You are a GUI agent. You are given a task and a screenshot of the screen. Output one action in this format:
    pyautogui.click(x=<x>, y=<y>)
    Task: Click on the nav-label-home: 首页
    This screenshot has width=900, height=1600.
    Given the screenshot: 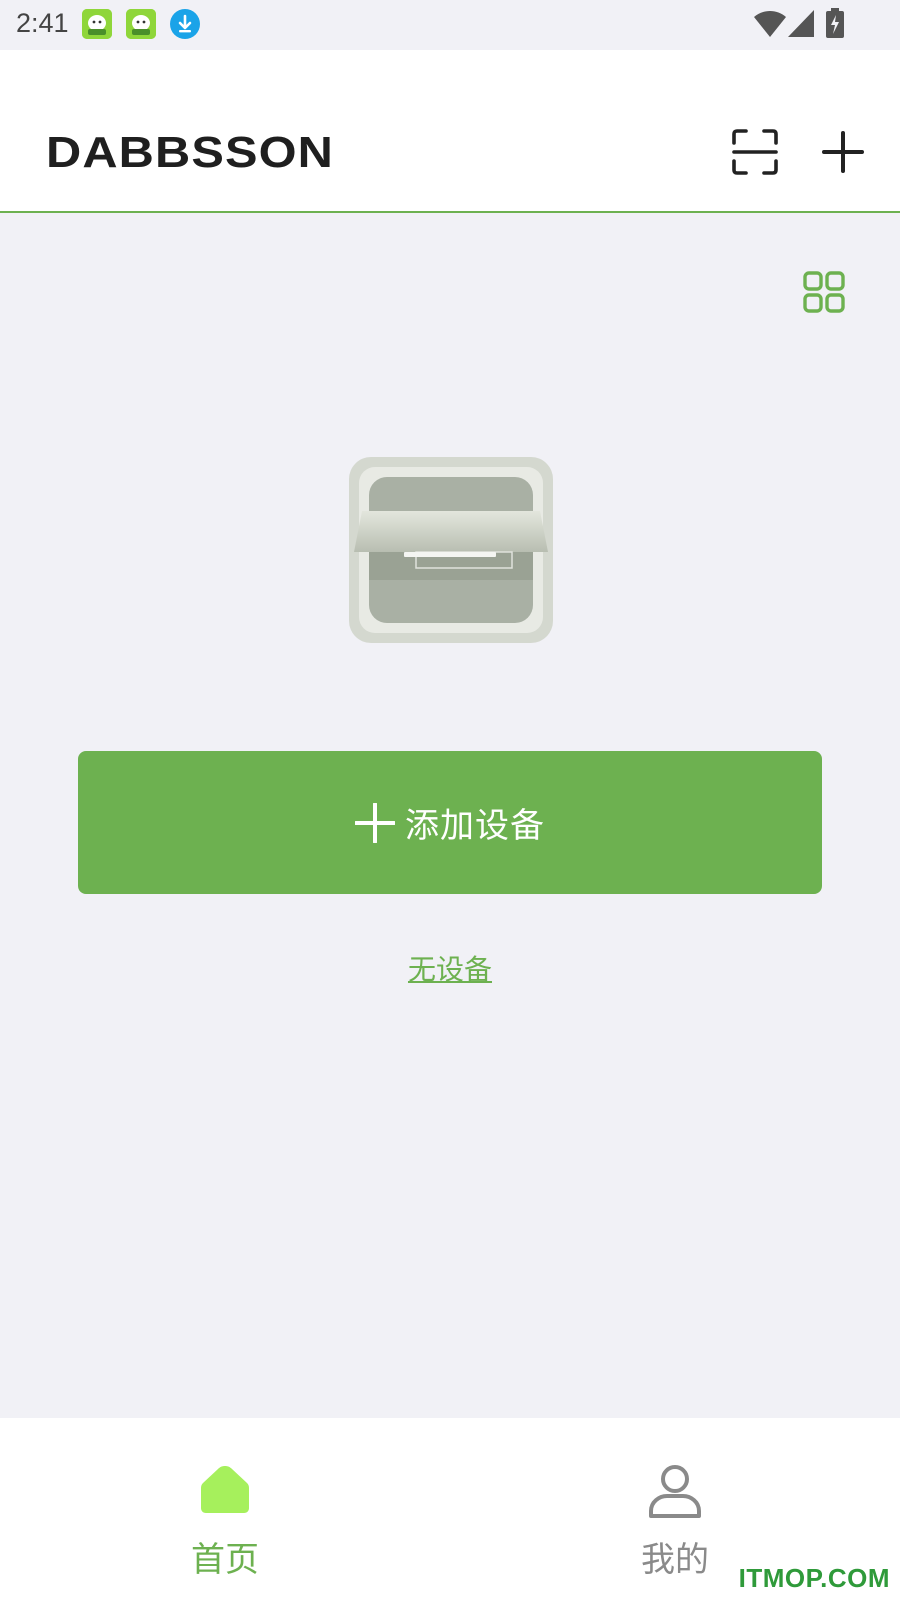 What is the action you would take?
    pyautogui.click(x=225, y=1560)
    